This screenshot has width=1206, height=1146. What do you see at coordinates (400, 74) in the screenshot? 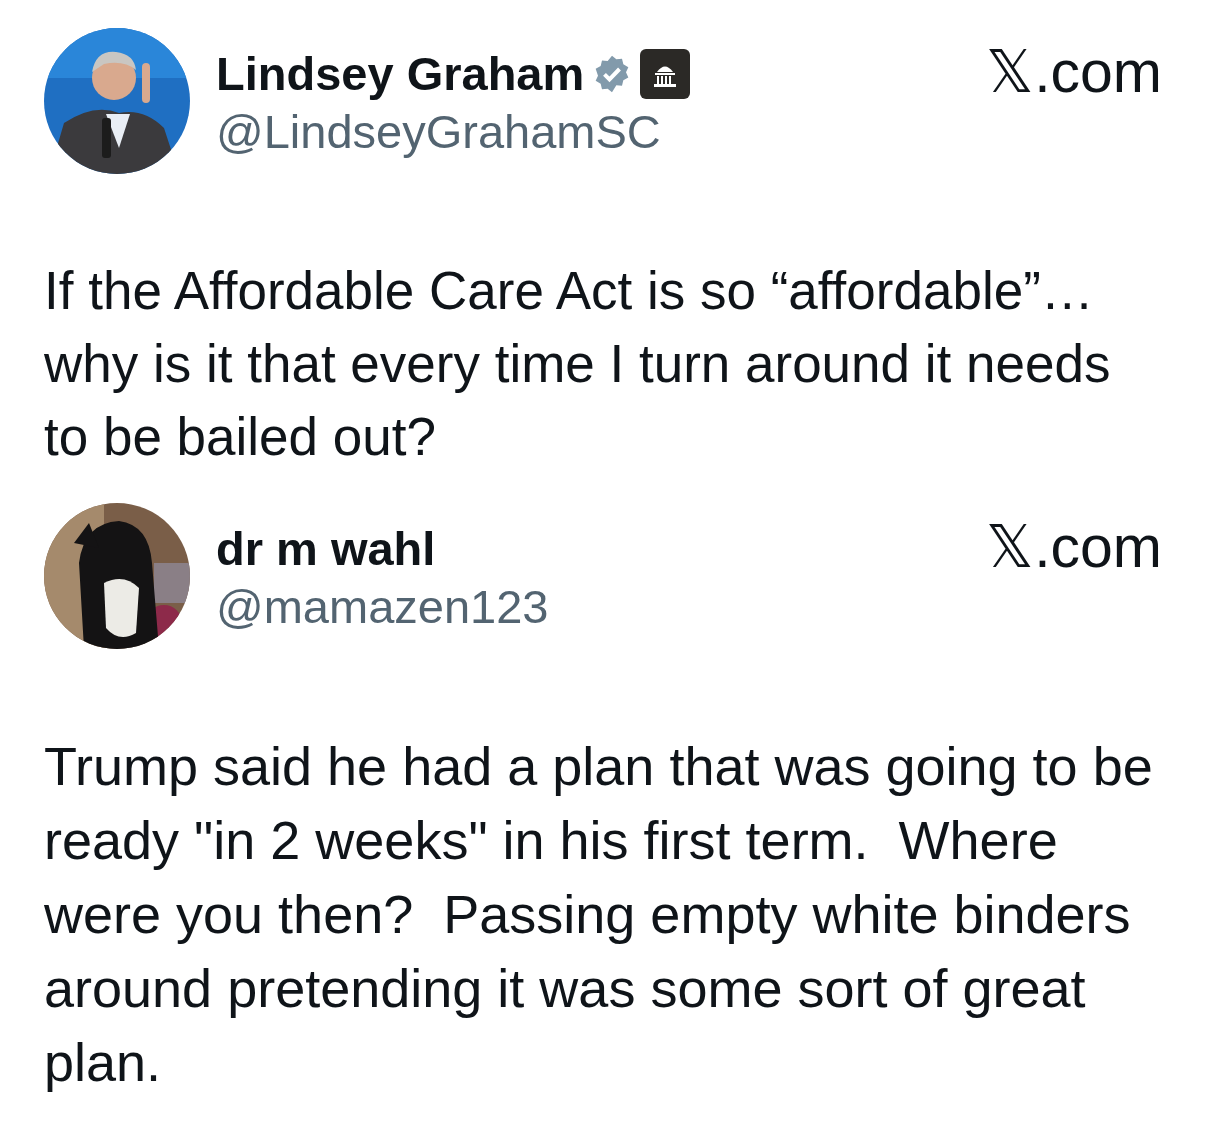
I see `user-name: Lindsey Graham` at bounding box center [400, 74].